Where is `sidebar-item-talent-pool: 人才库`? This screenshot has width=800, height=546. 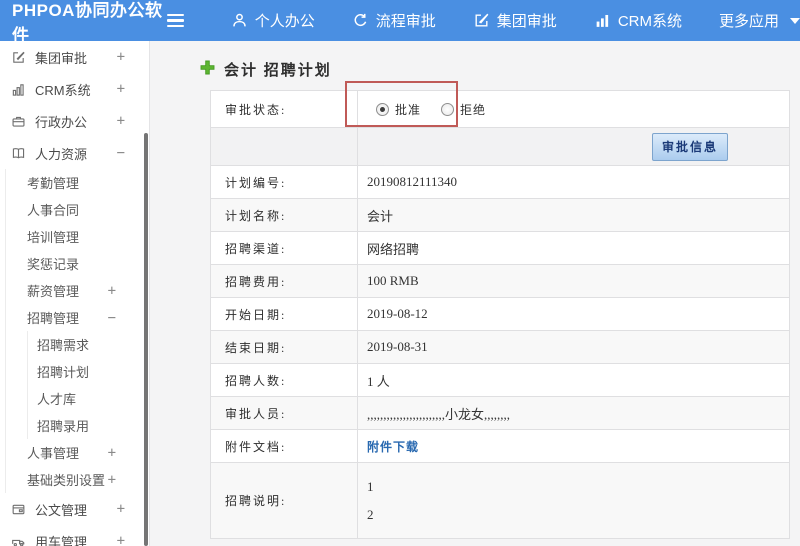 sidebar-item-talent-pool: 人才库 is located at coordinates (88, 398).